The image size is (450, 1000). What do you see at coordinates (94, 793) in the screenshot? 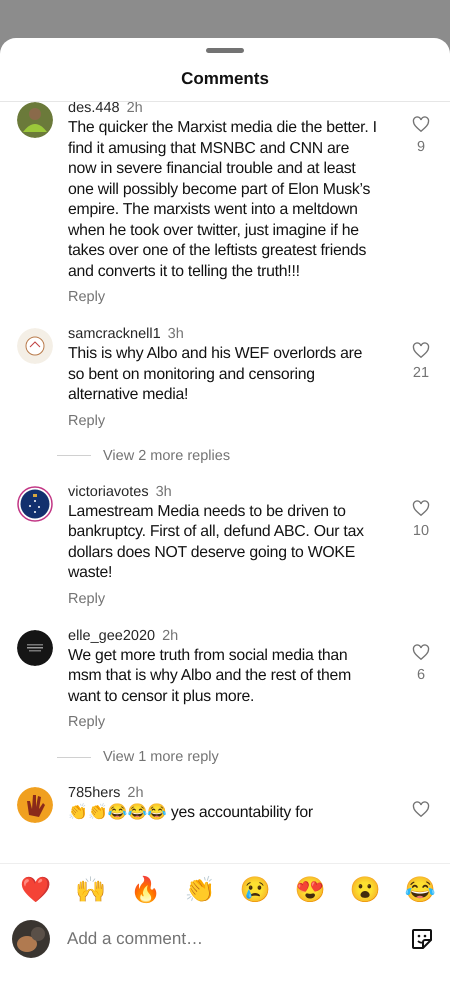
I see `username: 785hers` at bounding box center [94, 793].